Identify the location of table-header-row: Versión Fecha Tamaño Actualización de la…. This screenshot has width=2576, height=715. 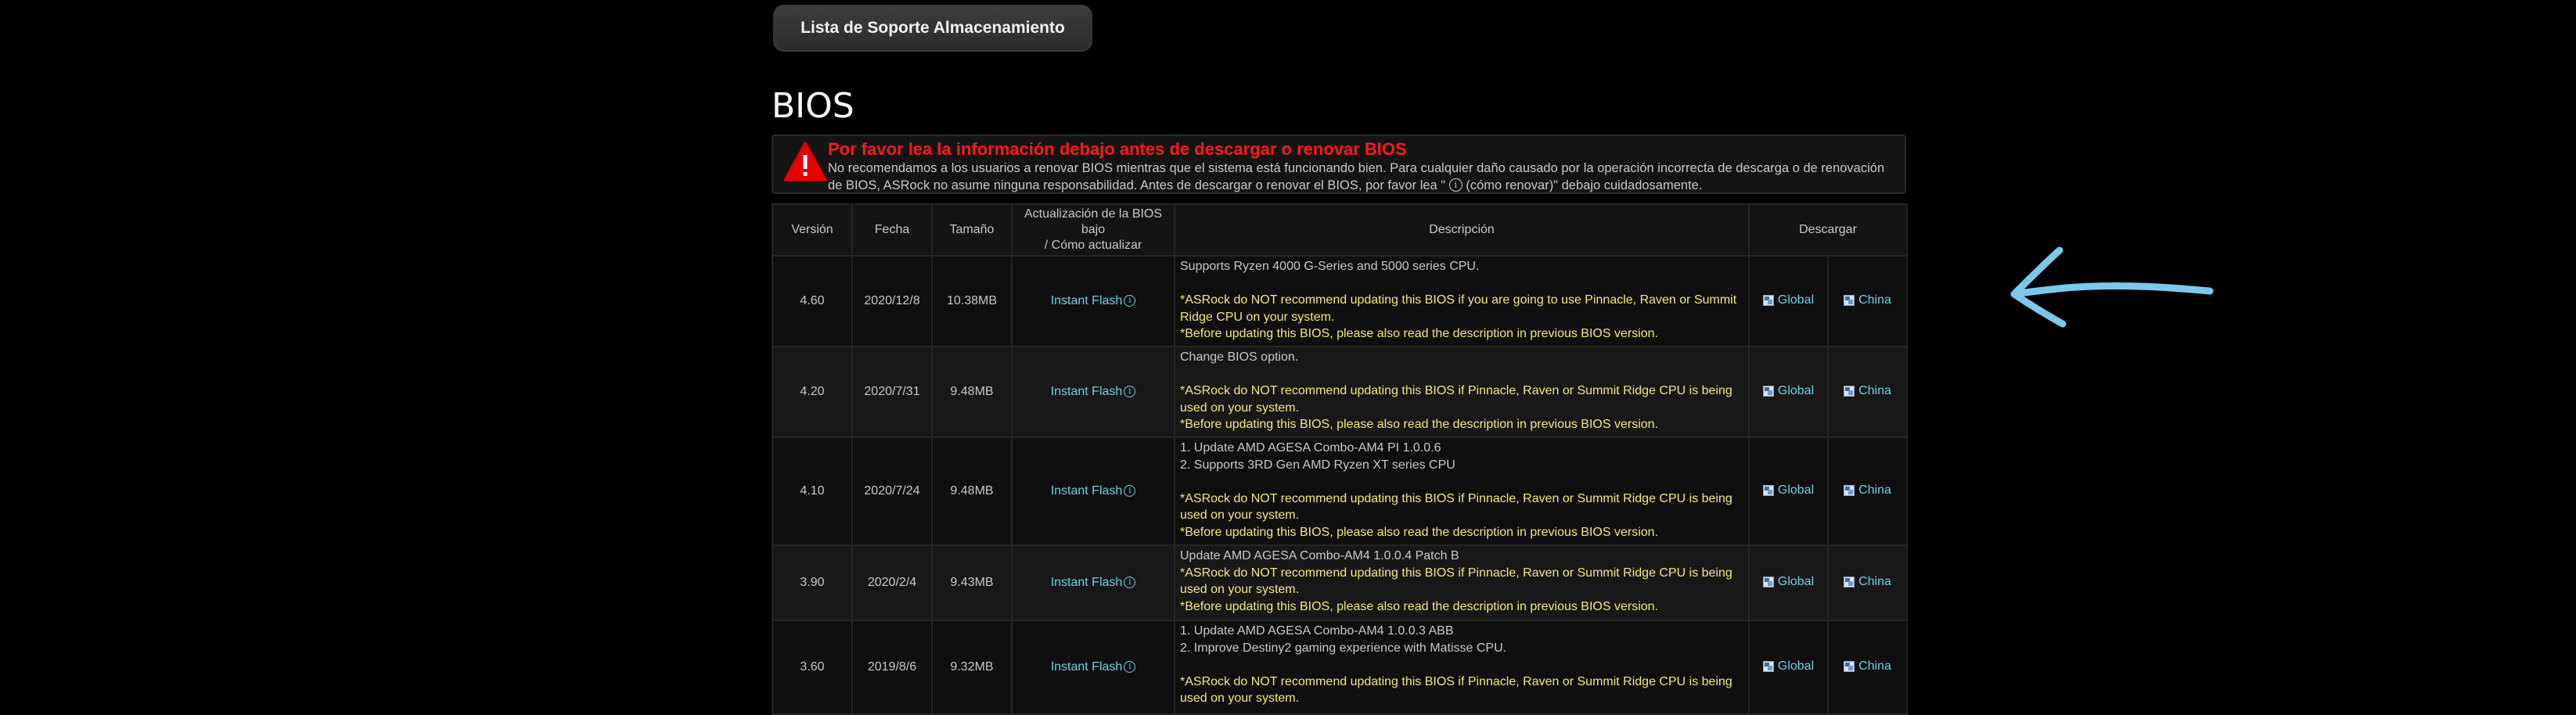
(1340, 230).